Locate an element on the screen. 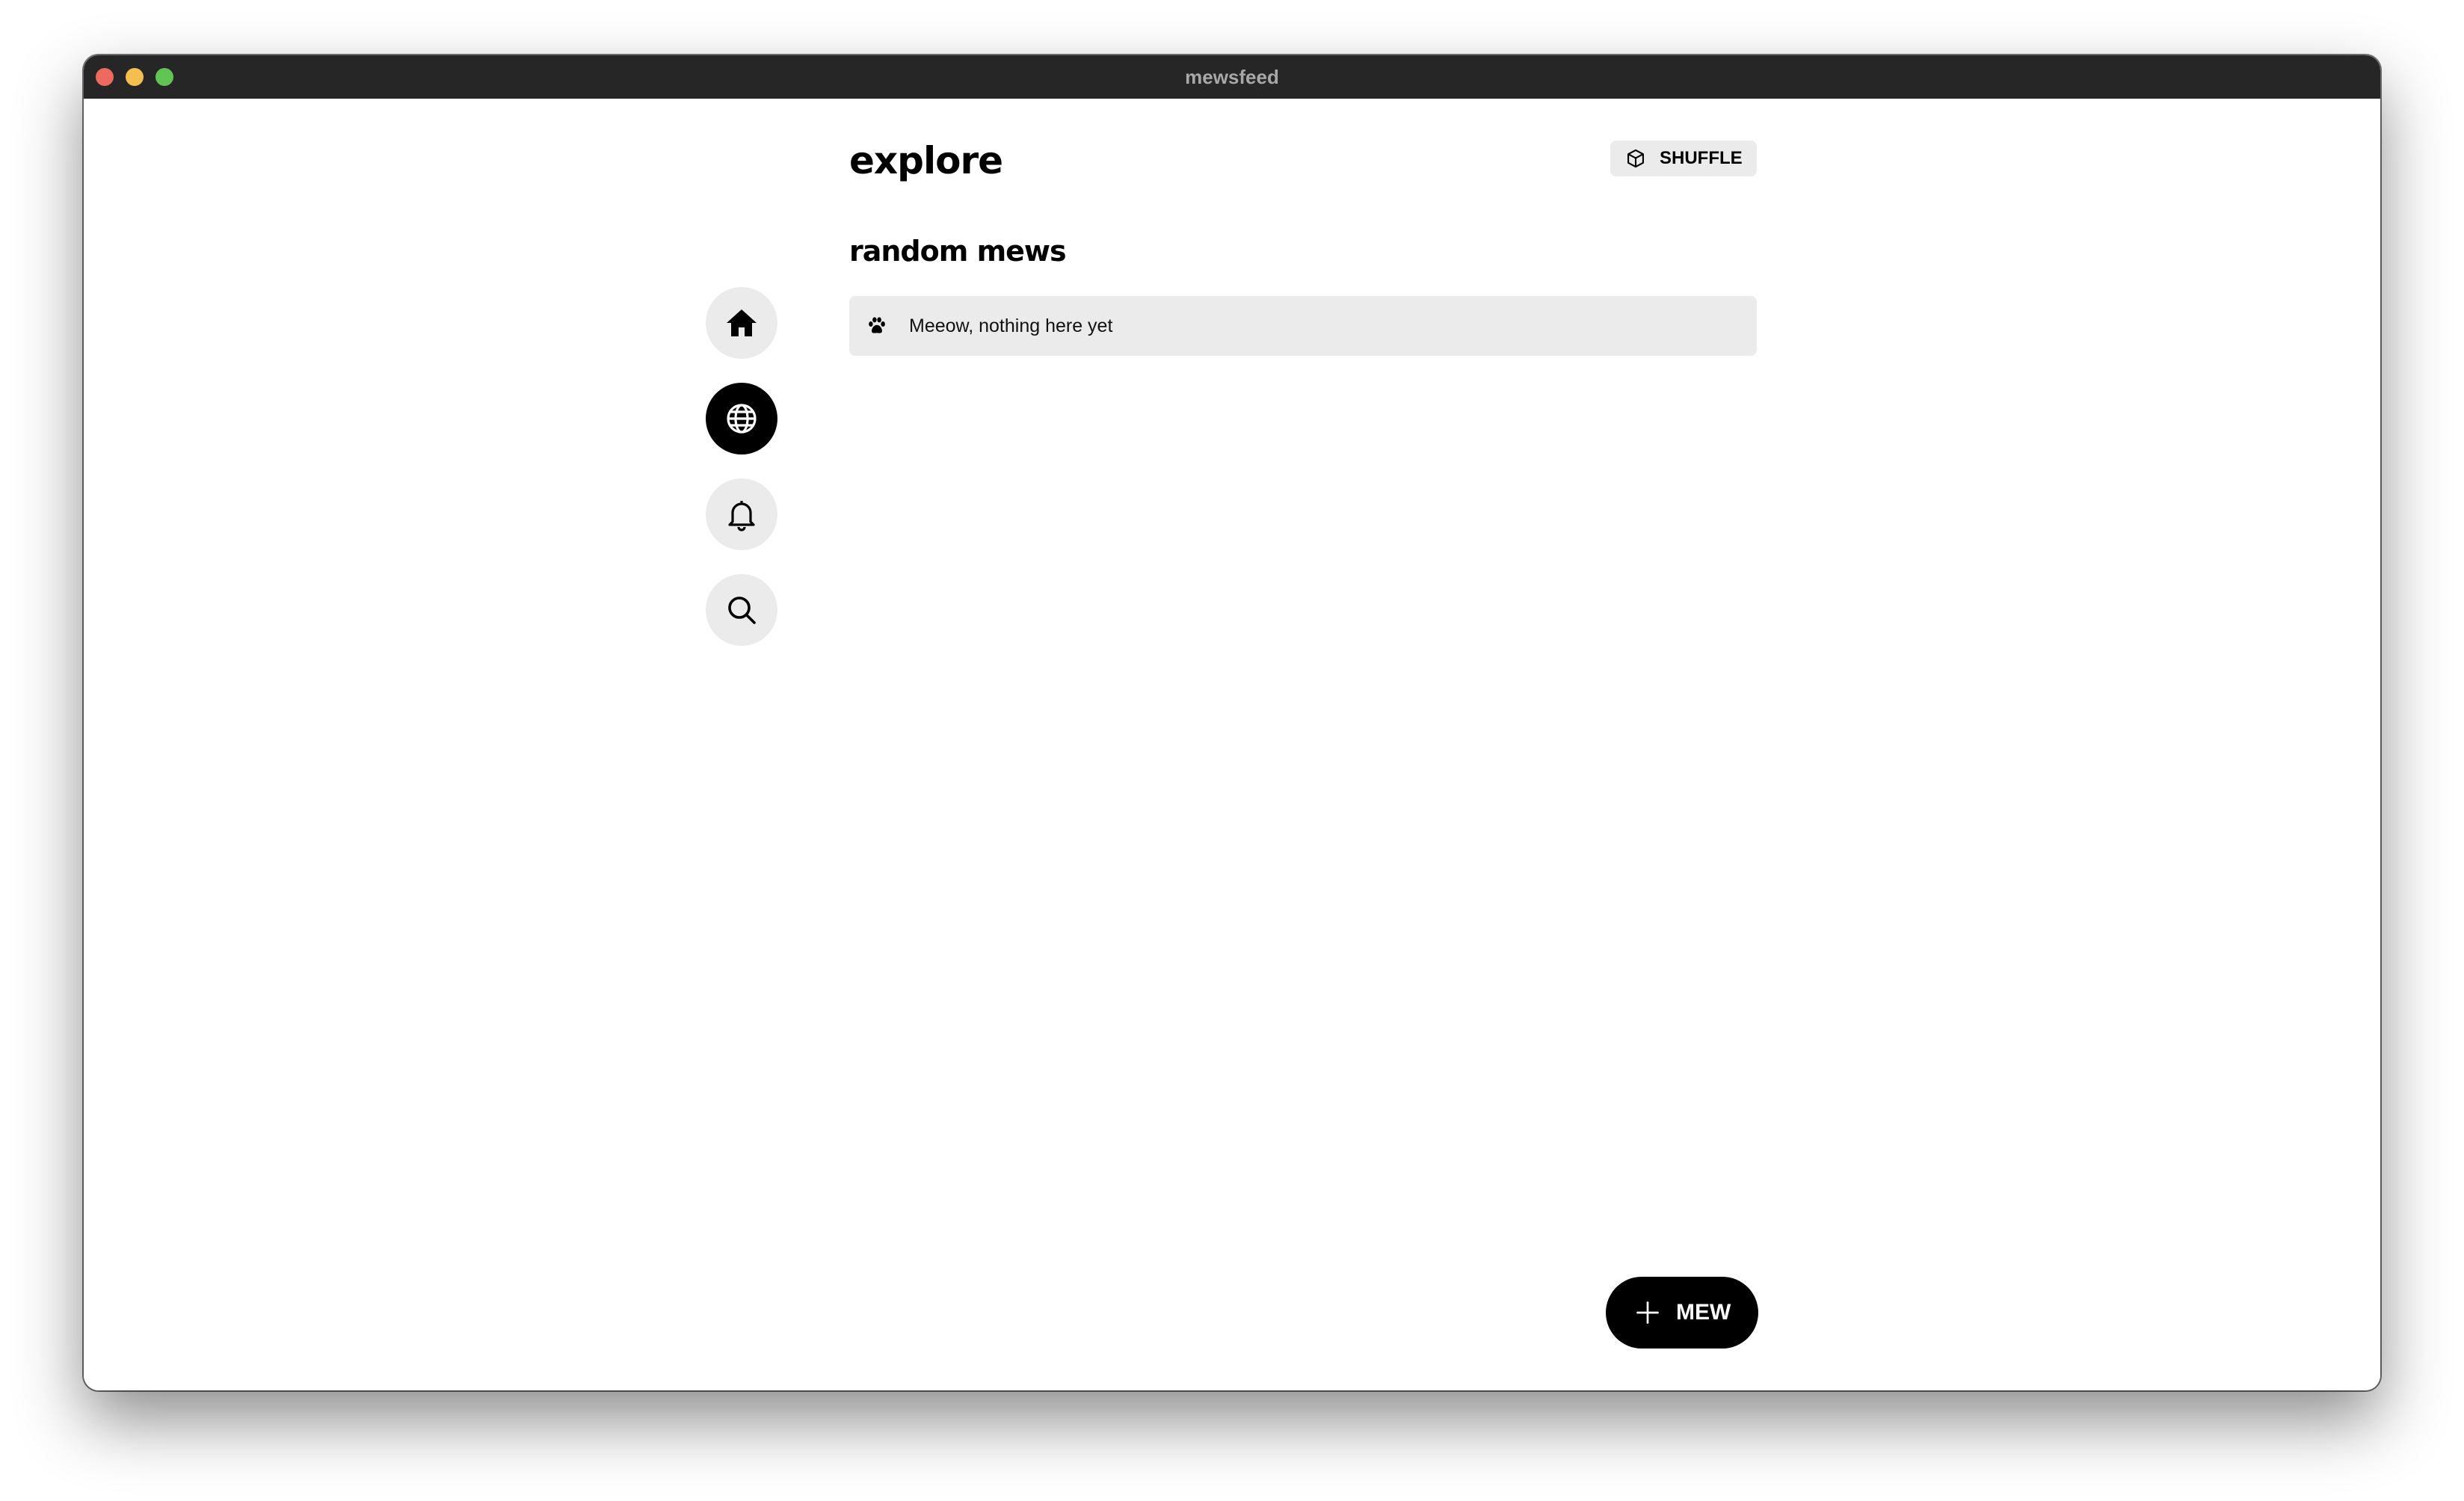 The width and height of the screenshot is (2464, 1501). window-title: mewsfeed is located at coordinates (1232, 77).